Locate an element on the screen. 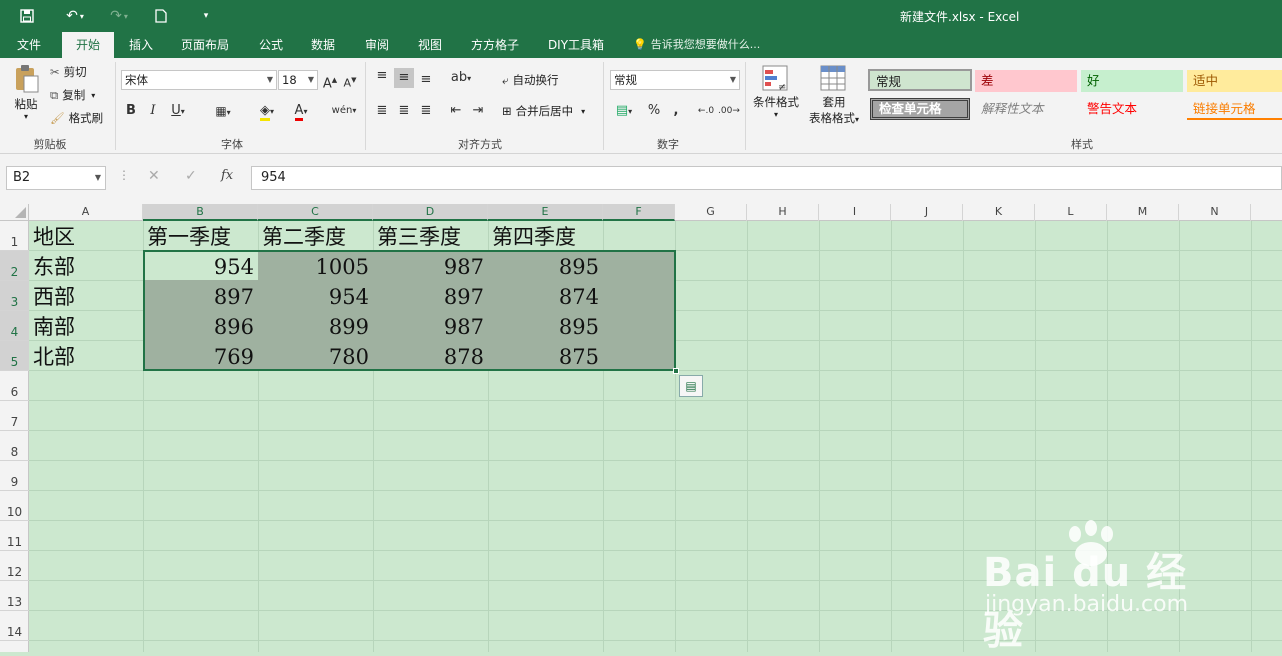  new-file-icon is located at coordinates (161, 16).